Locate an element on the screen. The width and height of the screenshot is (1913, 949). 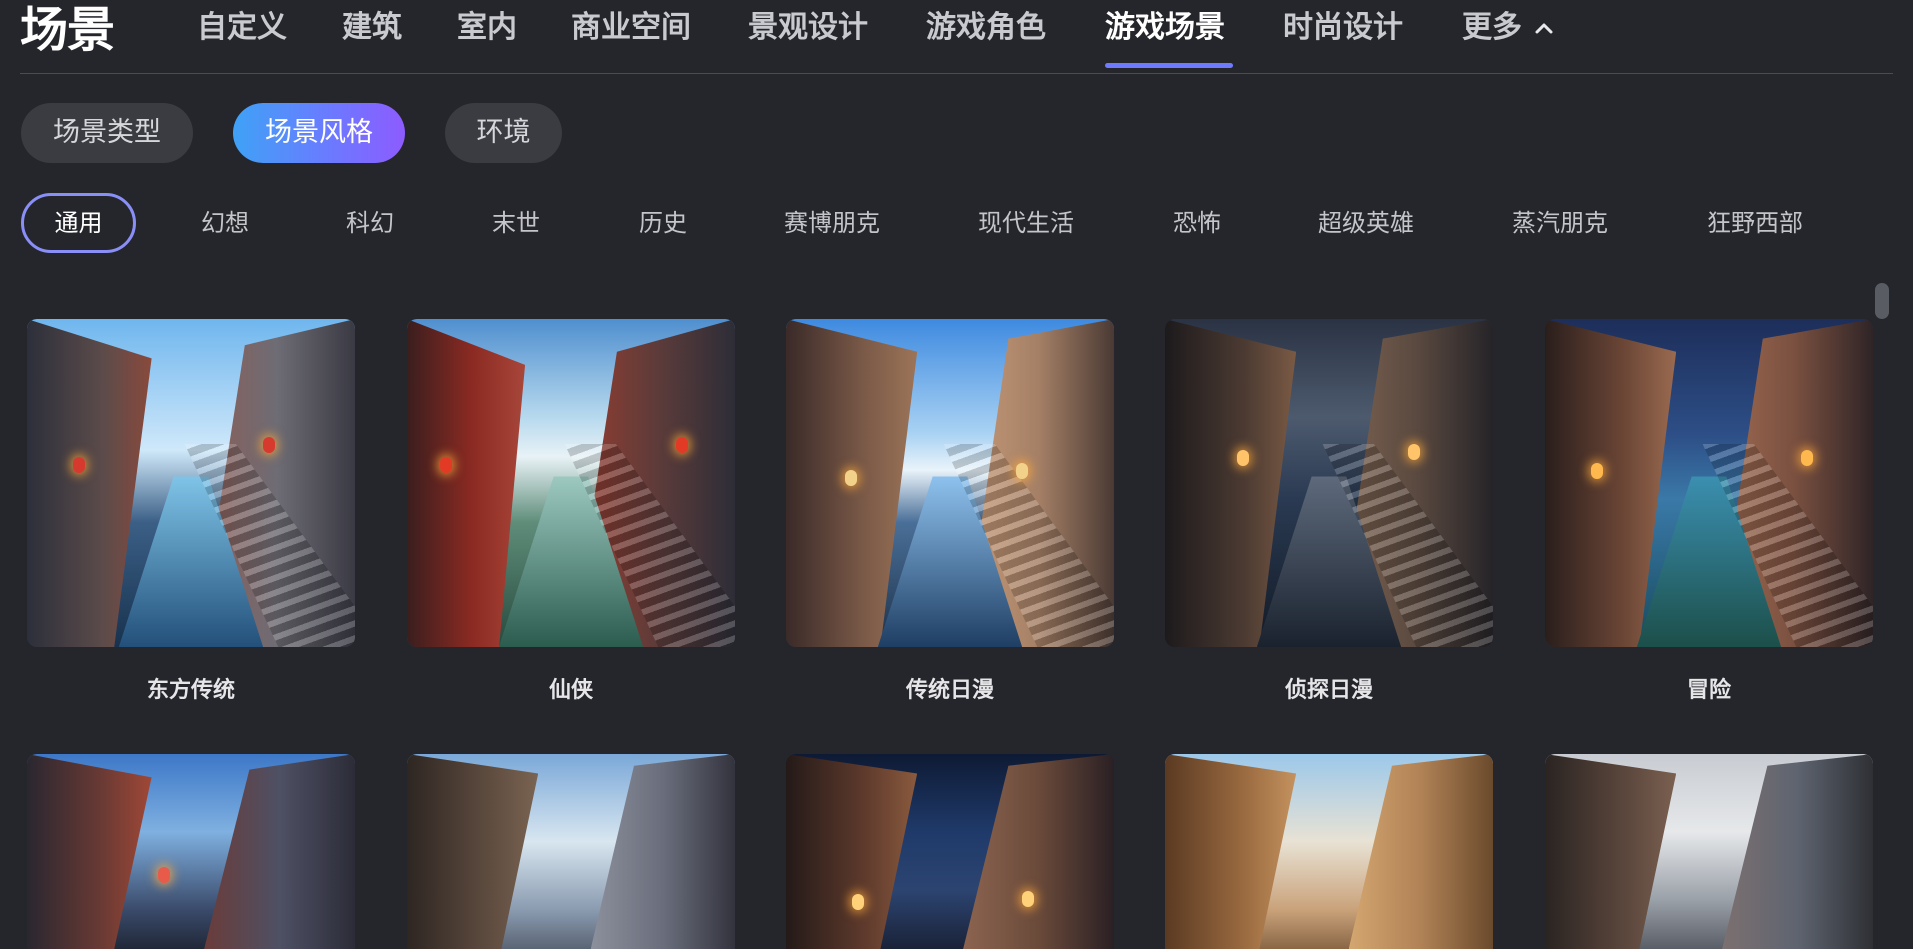
style-card-label: 冒险 is located at coordinates (1708, 690).